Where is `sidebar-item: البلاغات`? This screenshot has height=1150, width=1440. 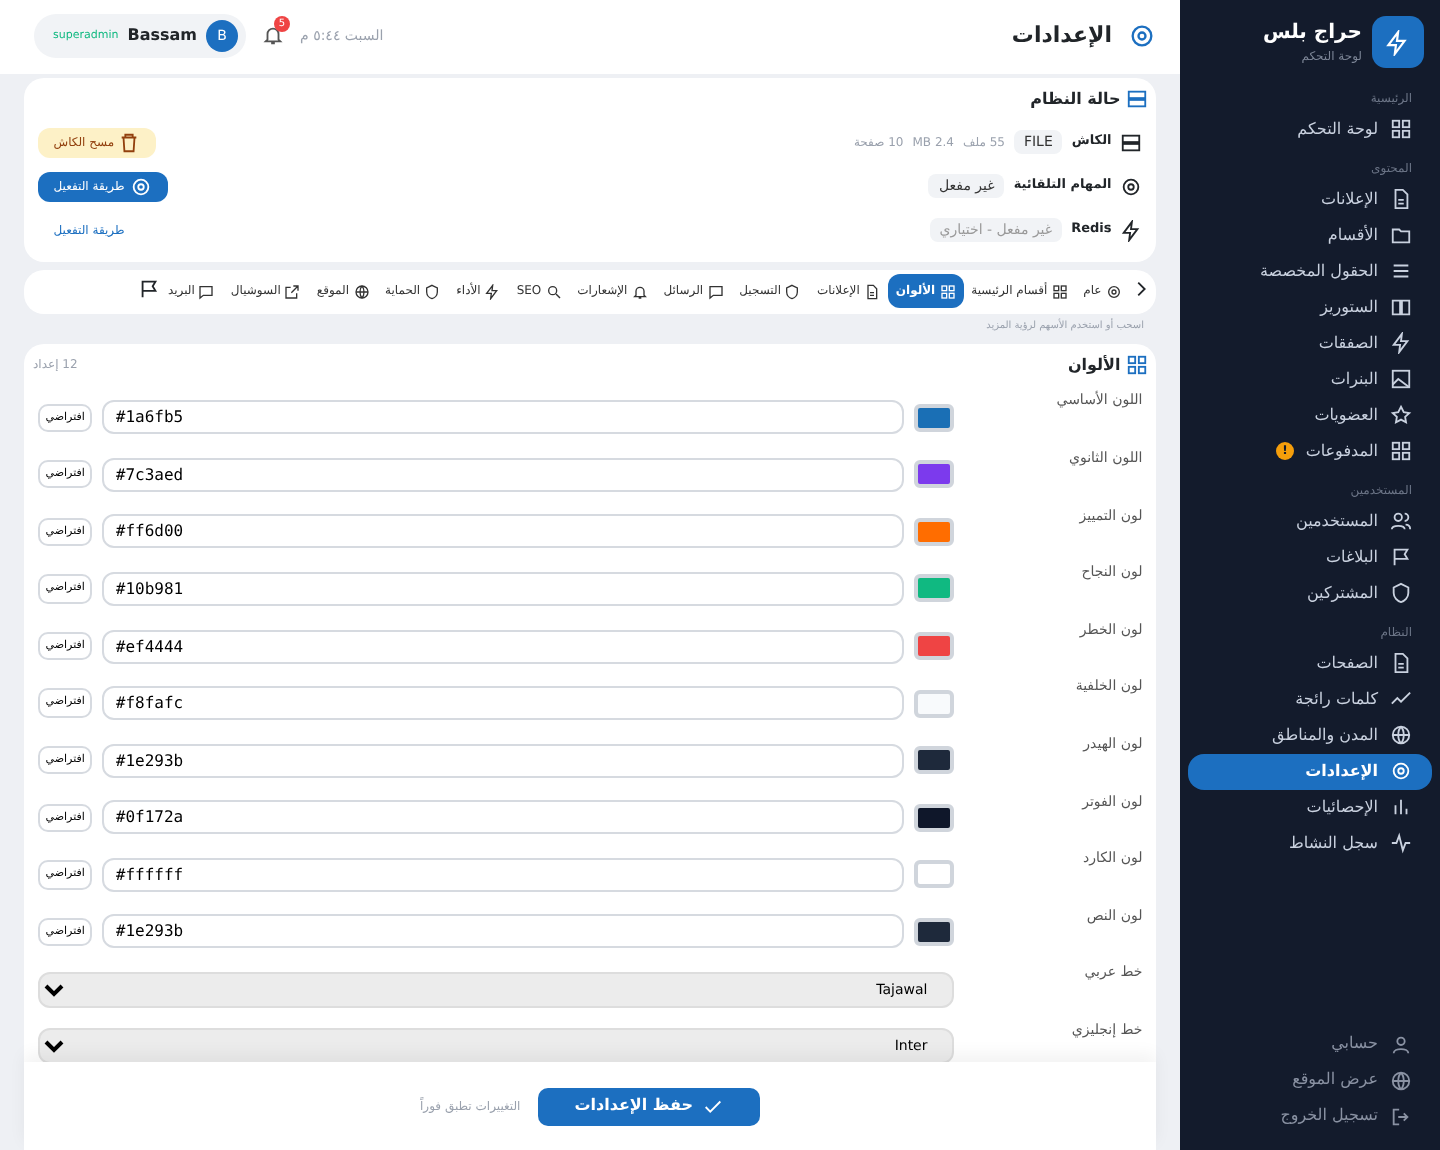 sidebar-item: البلاغات is located at coordinates (1310, 557).